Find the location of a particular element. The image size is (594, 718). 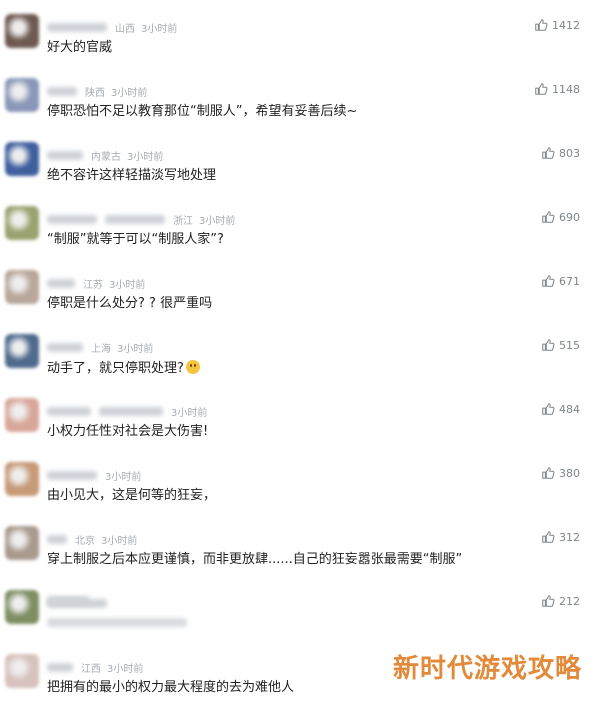

like-count: 380 is located at coordinates (569, 473).